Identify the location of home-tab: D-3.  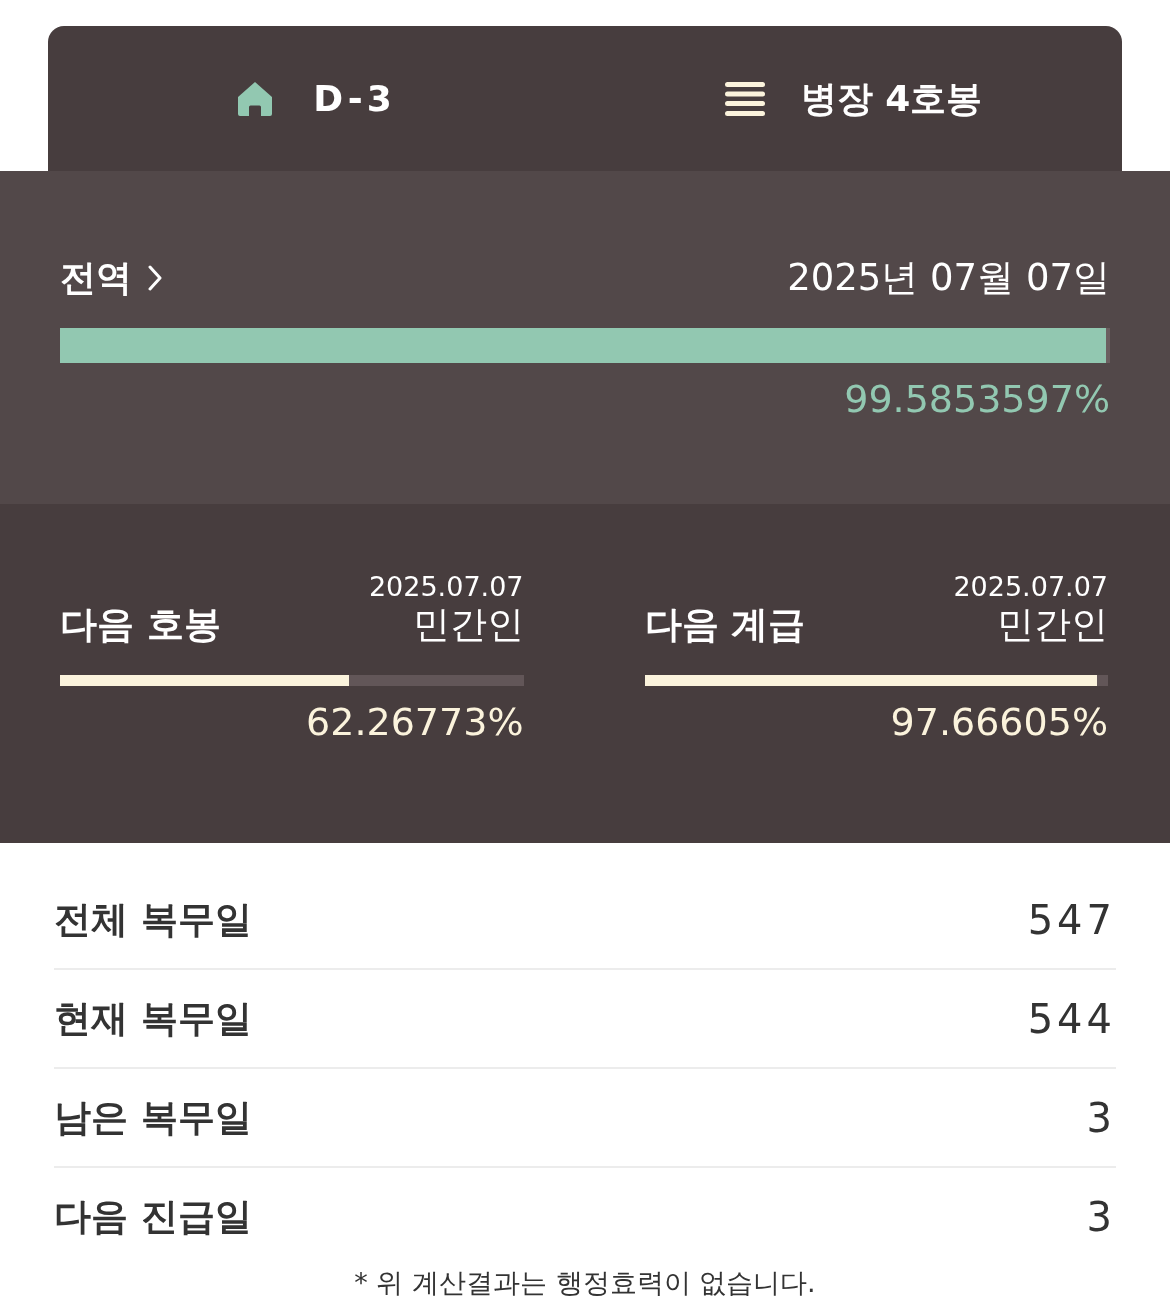
(316, 98).